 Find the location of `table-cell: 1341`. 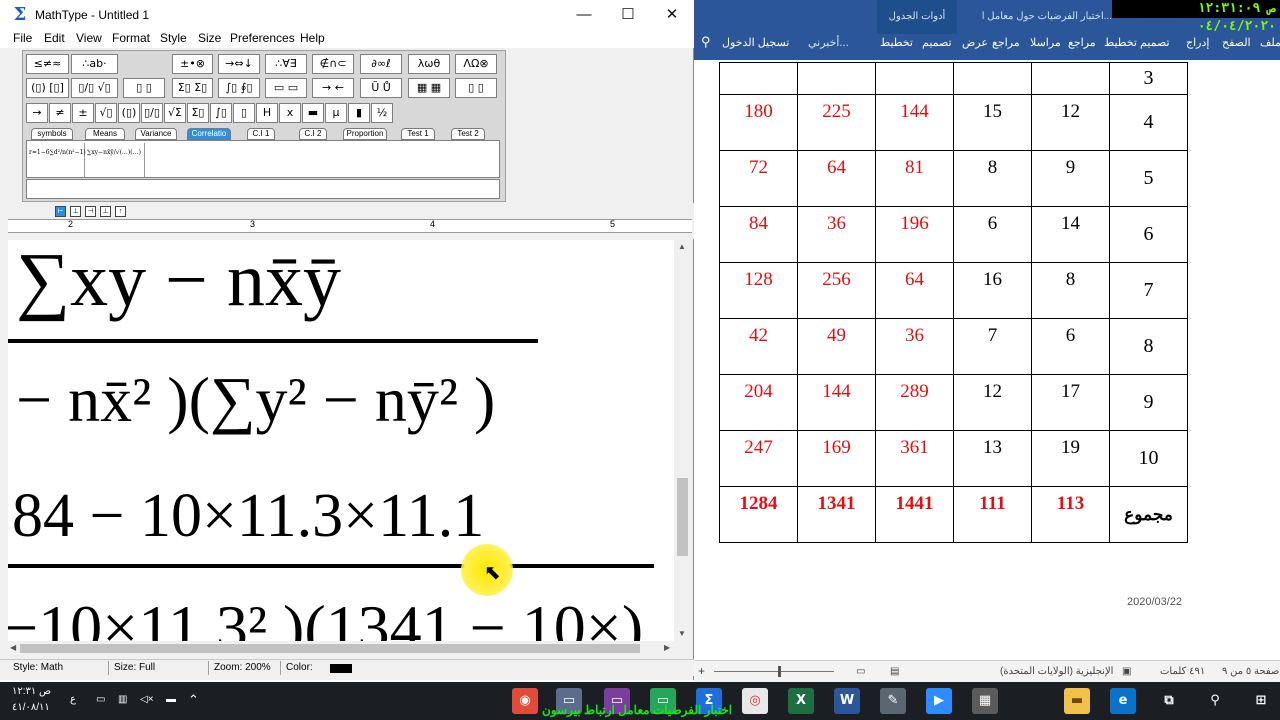

table-cell: 1341 is located at coordinates (836, 514).